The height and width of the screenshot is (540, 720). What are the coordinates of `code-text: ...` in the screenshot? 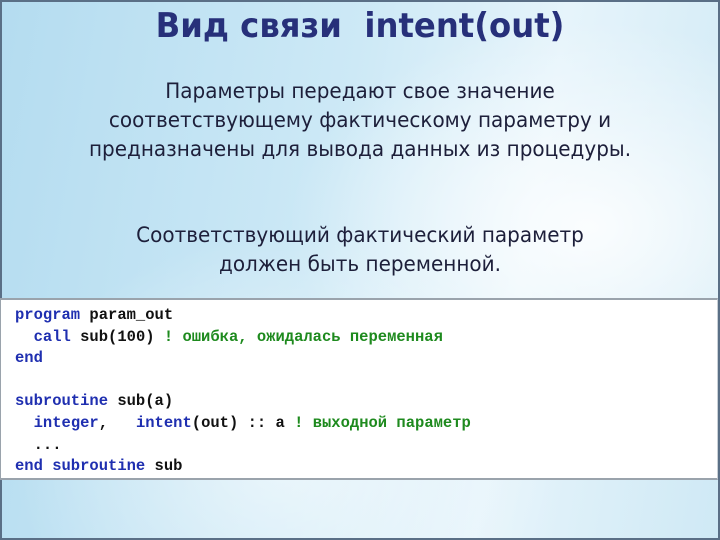 It's located at (38, 444).